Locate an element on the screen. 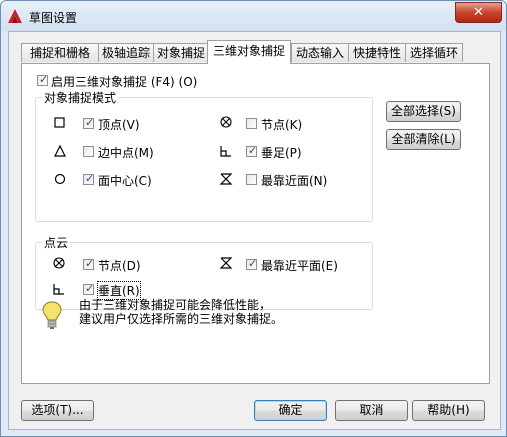 The height and width of the screenshot is (437, 507). edge-midpoint-checkbox is located at coordinates (88, 151).